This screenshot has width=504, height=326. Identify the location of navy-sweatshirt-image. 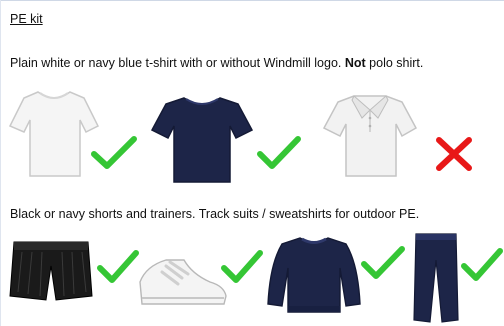
(314, 275).